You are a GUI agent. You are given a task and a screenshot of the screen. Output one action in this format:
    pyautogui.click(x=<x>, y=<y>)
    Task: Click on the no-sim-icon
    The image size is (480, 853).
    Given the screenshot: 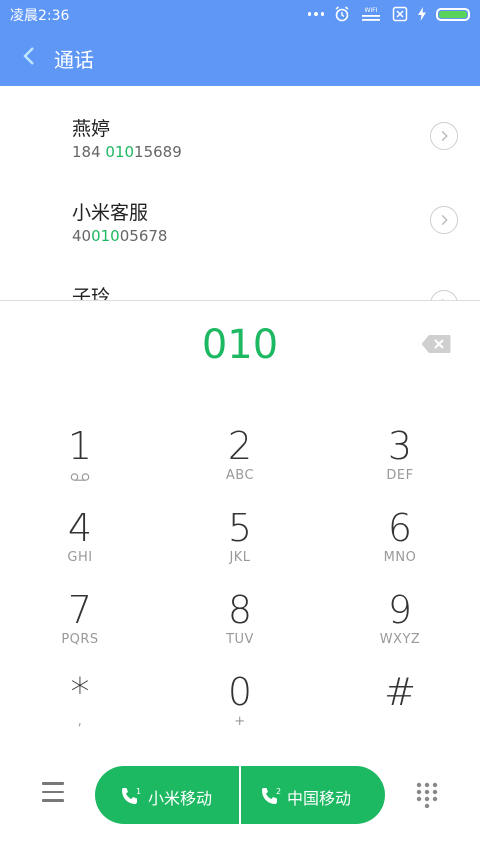 What is the action you would take?
    pyautogui.click(x=400, y=14)
    